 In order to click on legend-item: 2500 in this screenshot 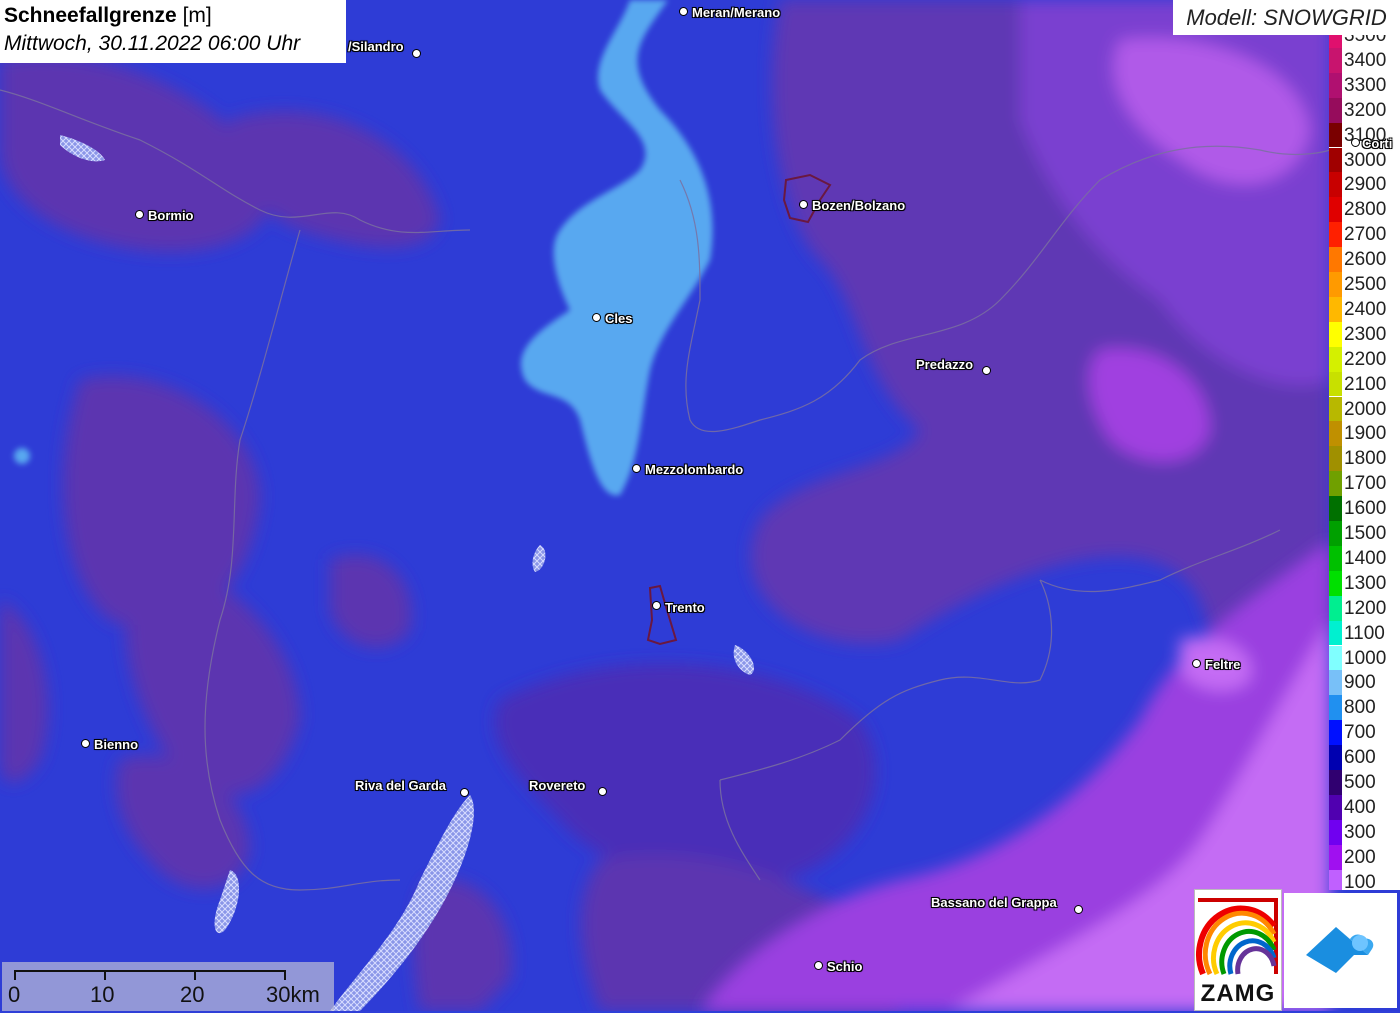, I will do `click(1364, 284)`.